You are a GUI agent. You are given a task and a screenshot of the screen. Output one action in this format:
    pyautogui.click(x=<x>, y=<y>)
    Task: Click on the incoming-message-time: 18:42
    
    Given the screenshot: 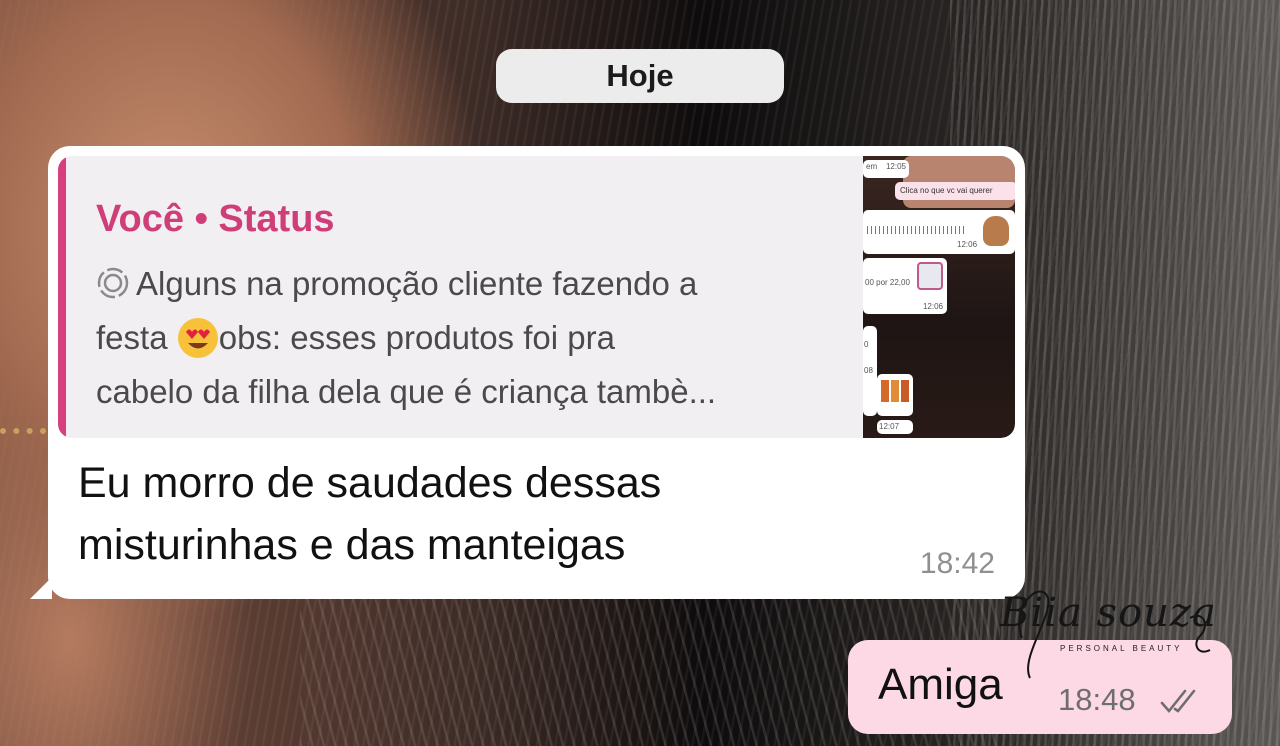 What is the action you would take?
    pyautogui.click(x=957, y=563)
    